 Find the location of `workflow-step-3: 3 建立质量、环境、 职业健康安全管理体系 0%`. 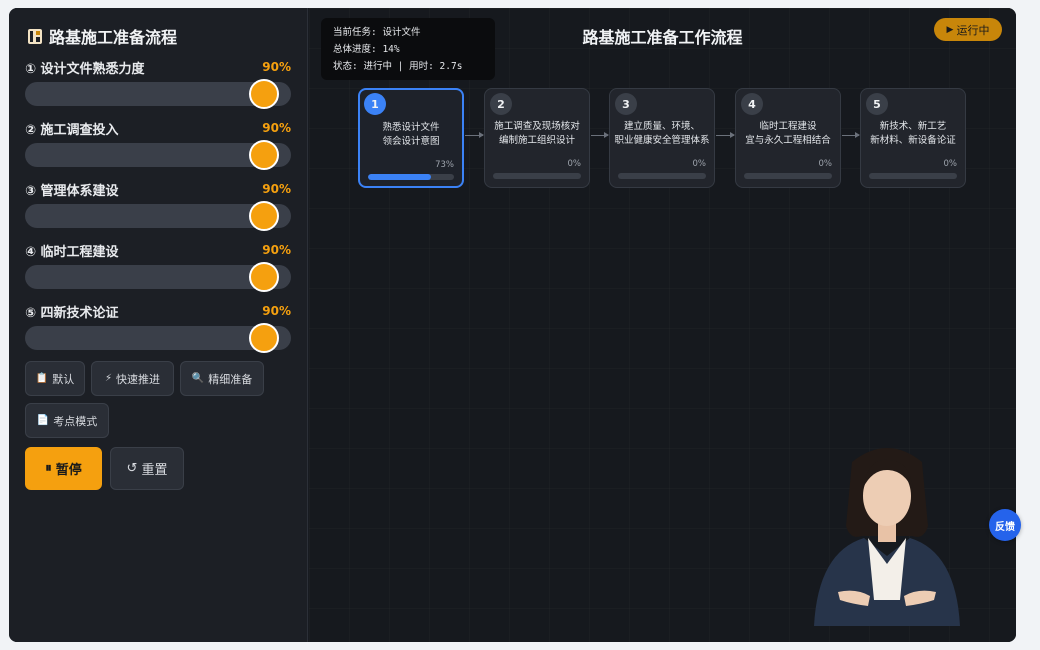

workflow-step-3: 3 建立质量、环境、 职业健康安全管理体系 0% is located at coordinates (662, 138).